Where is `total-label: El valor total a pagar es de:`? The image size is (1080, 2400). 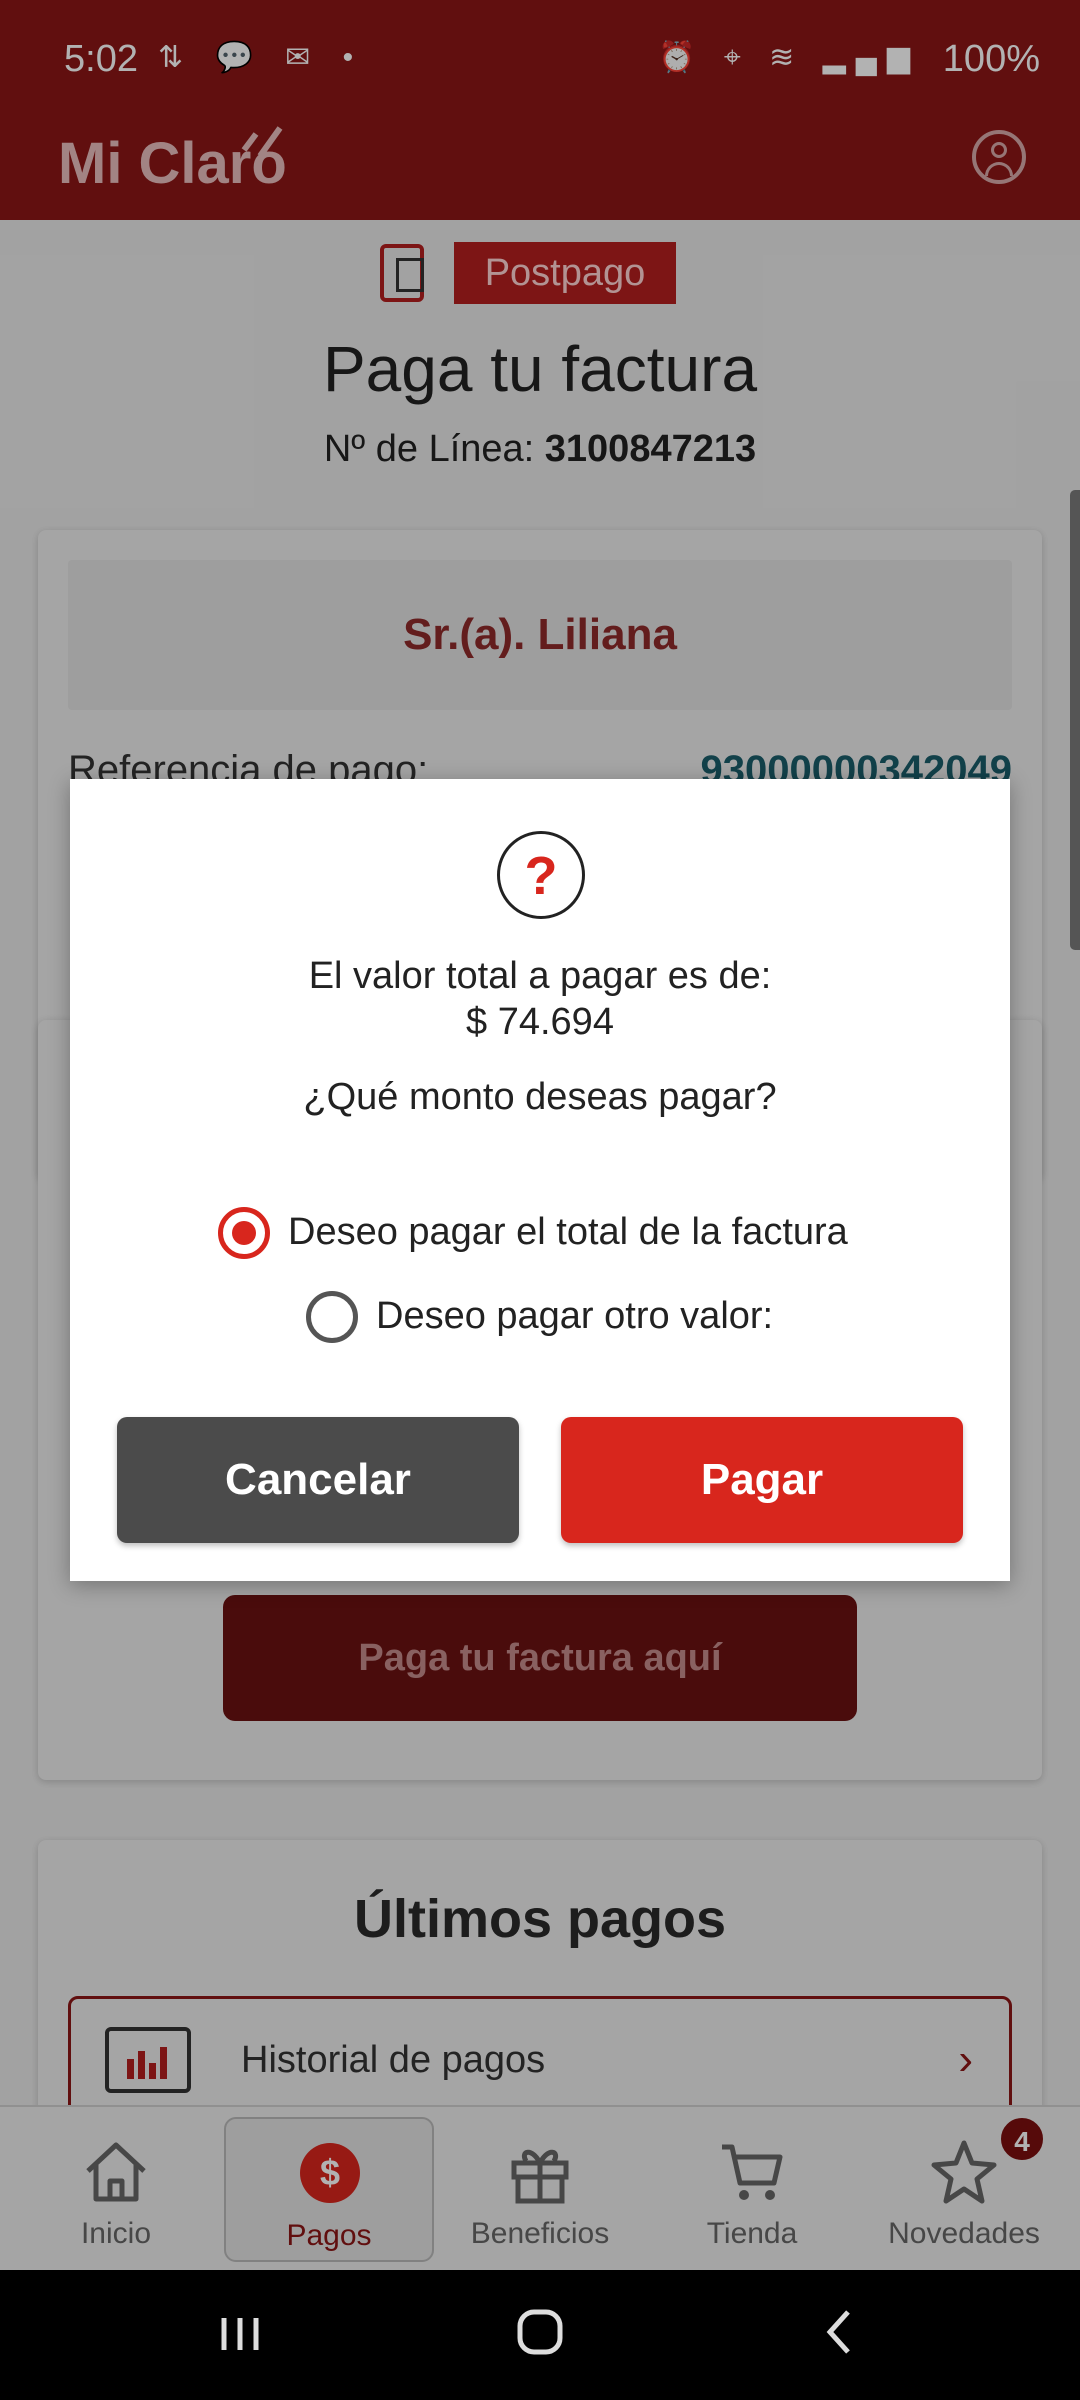 total-label: El valor total a pagar es de: is located at coordinates (540, 976).